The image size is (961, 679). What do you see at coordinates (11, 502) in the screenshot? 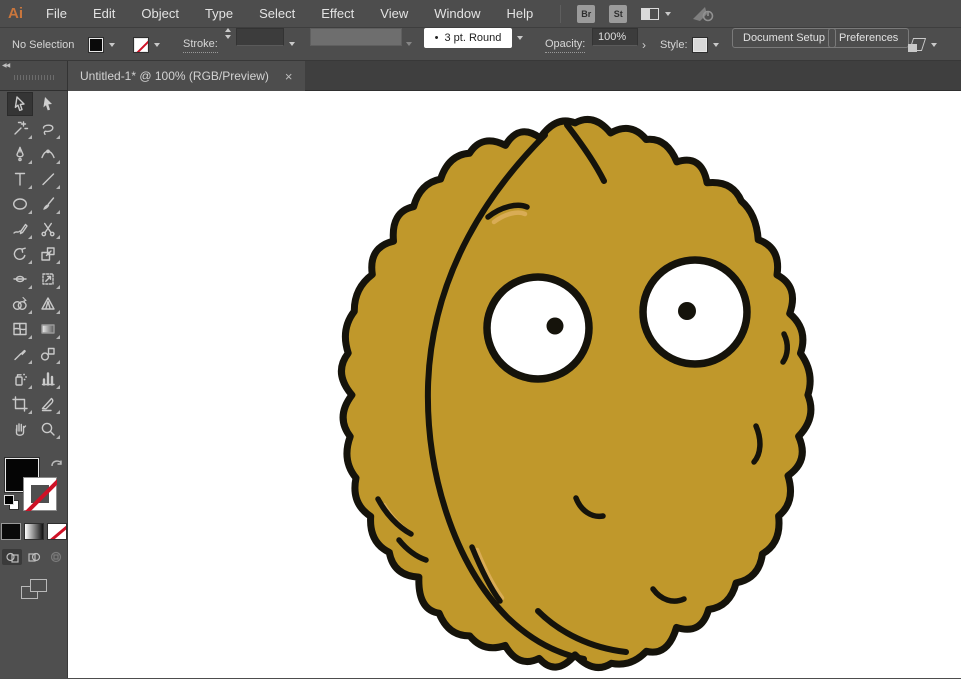
I see `default-fill-stroke-icon` at bounding box center [11, 502].